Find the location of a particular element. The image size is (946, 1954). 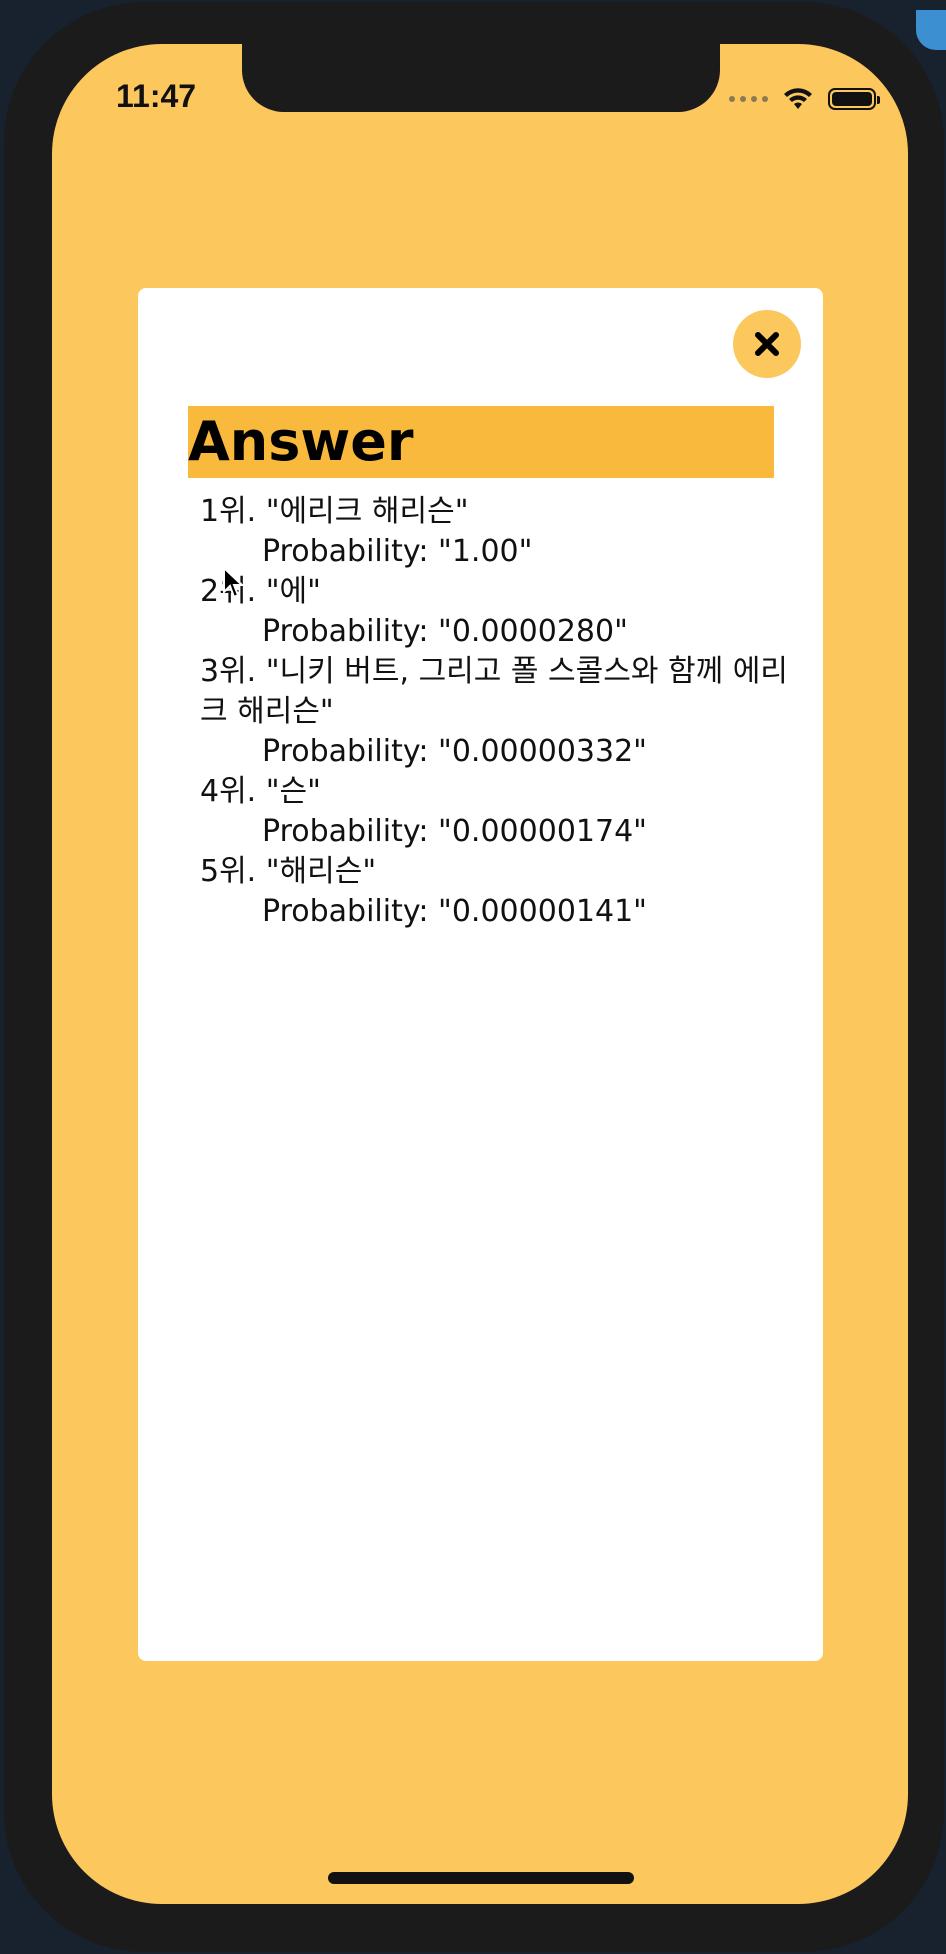

notch is located at coordinates (481, 78).